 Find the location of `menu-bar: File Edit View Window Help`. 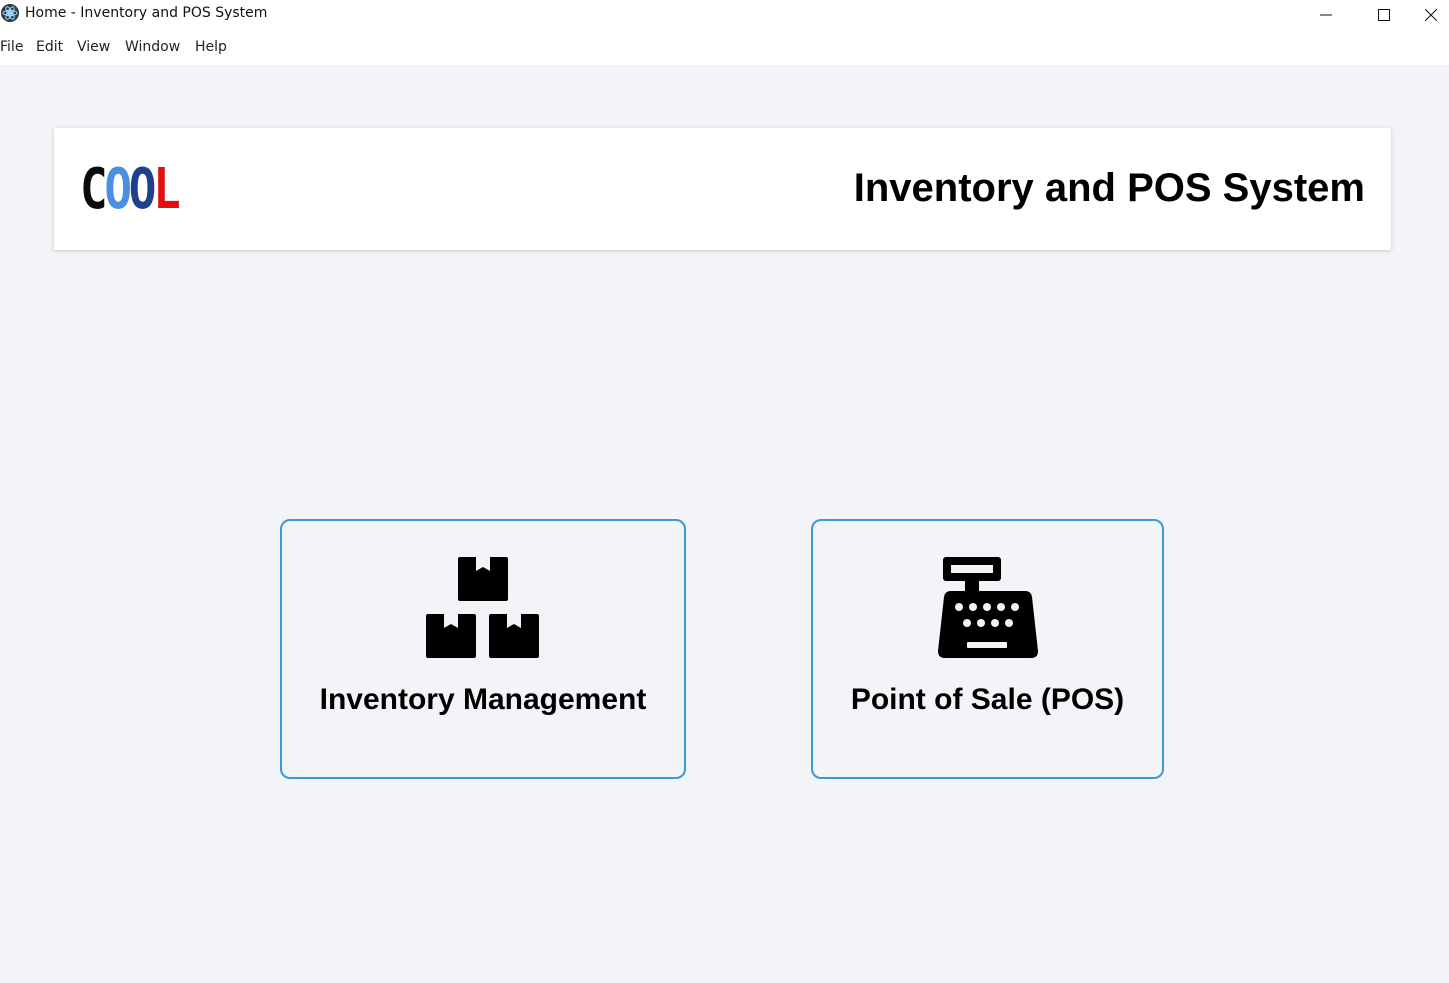

menu-bar: File Edit View Window Help is located at coordinates (724, 47).